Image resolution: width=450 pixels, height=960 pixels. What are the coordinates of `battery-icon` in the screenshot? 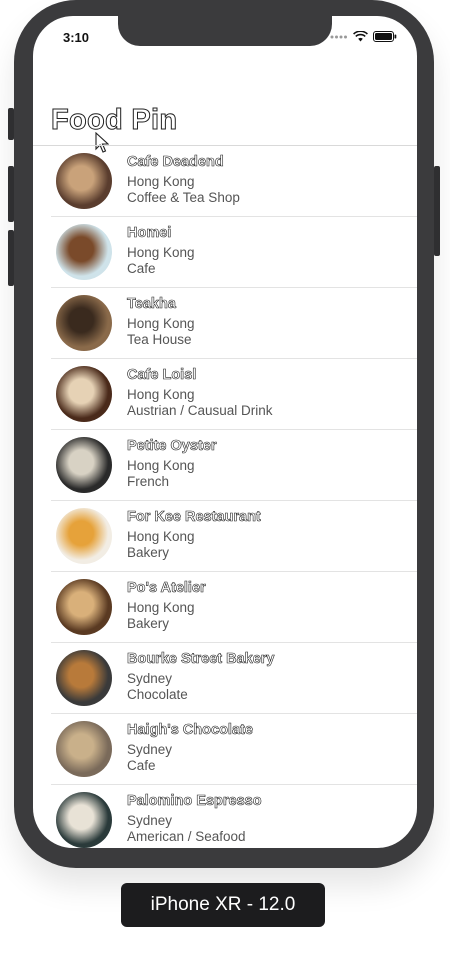 It's located at (385, 36).